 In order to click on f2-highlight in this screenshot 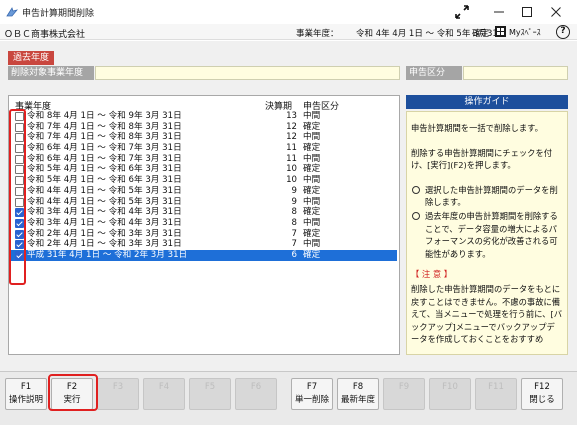, I will do `click(73, 392)`.